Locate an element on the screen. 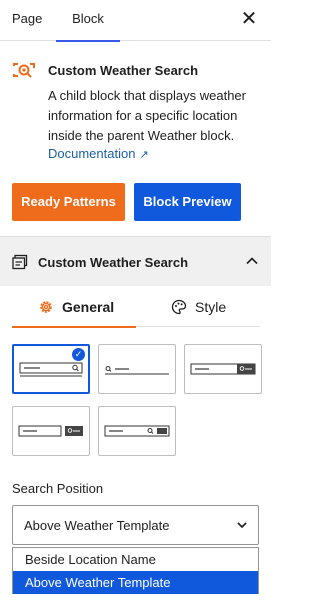 This screenshot has width=320, height=600. chevron-down-icon is located at coordinates (242, 525).